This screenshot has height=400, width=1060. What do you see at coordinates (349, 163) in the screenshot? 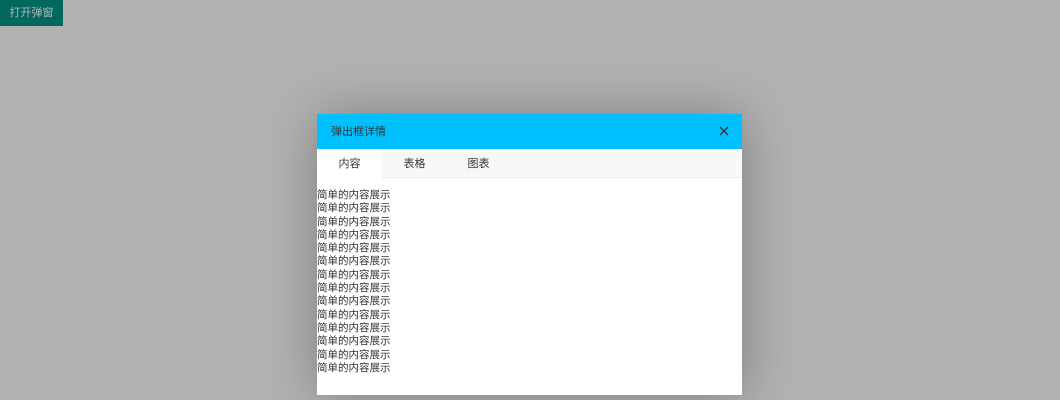
I see `tab-content: 内容` at bounding box center [349, 163].